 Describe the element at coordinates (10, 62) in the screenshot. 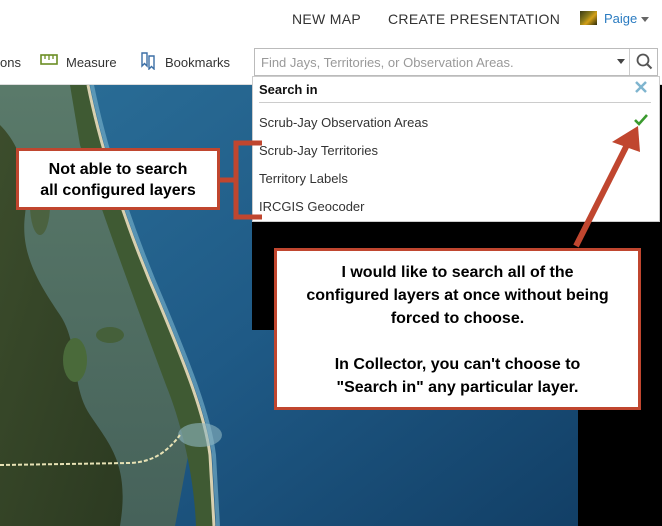

I see `options-button-label: ons` at that location.